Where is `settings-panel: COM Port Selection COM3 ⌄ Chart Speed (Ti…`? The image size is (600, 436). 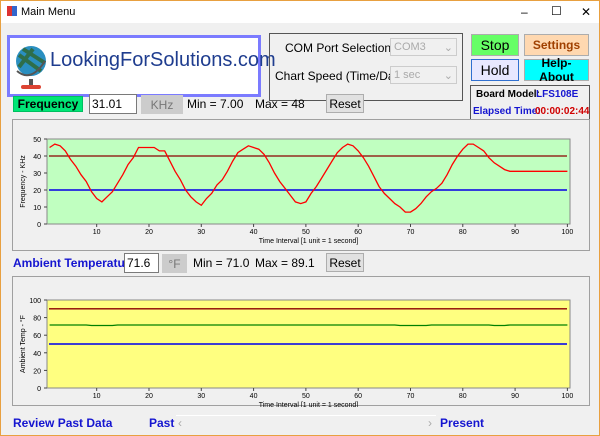
settings-panel: COM Port Selection COM3 ⌄ Chart Speed (Ti… is located at coordinates (366, 67).